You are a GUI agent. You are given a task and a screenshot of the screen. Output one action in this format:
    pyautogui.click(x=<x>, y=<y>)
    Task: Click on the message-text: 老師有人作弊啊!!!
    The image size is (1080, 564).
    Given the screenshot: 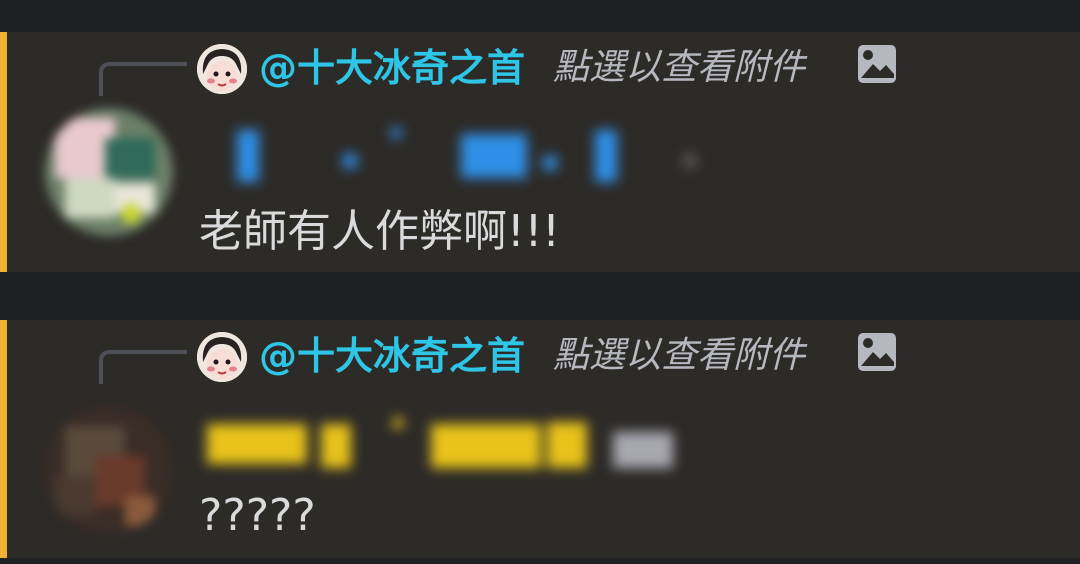 What is the action you would take?
    pyautogui.click(x=379, y=231)
    